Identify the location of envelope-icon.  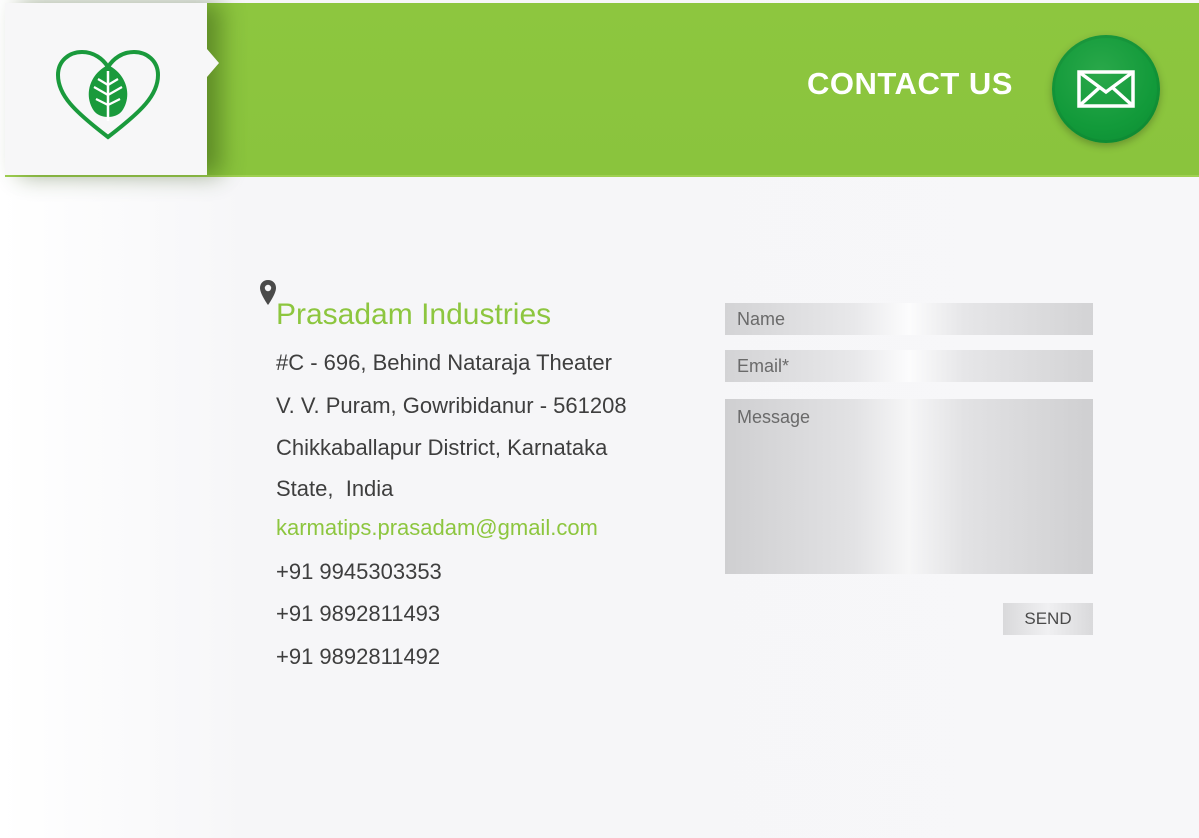
(1106, 89).